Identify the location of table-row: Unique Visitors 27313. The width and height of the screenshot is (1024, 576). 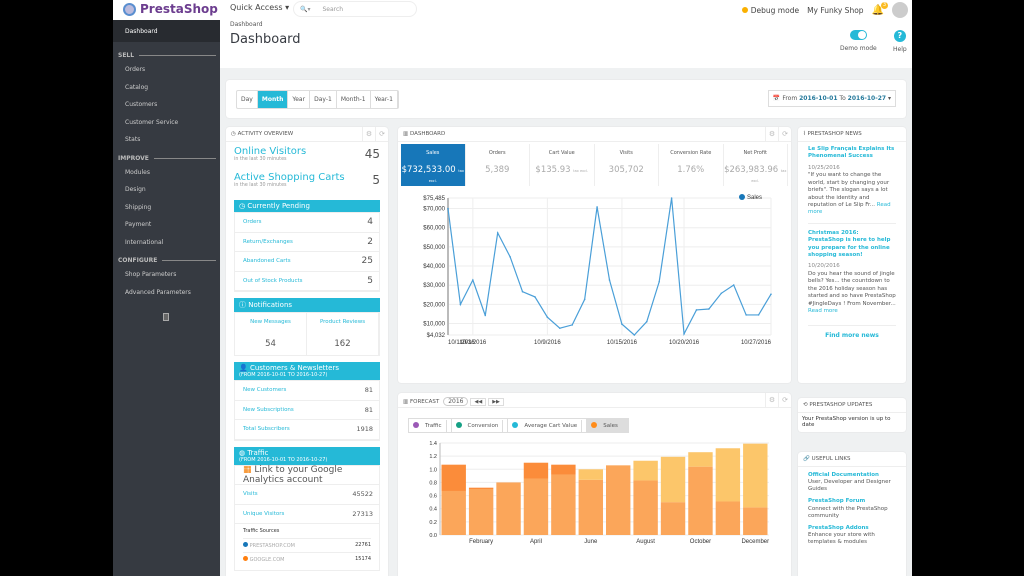
(307, 514).